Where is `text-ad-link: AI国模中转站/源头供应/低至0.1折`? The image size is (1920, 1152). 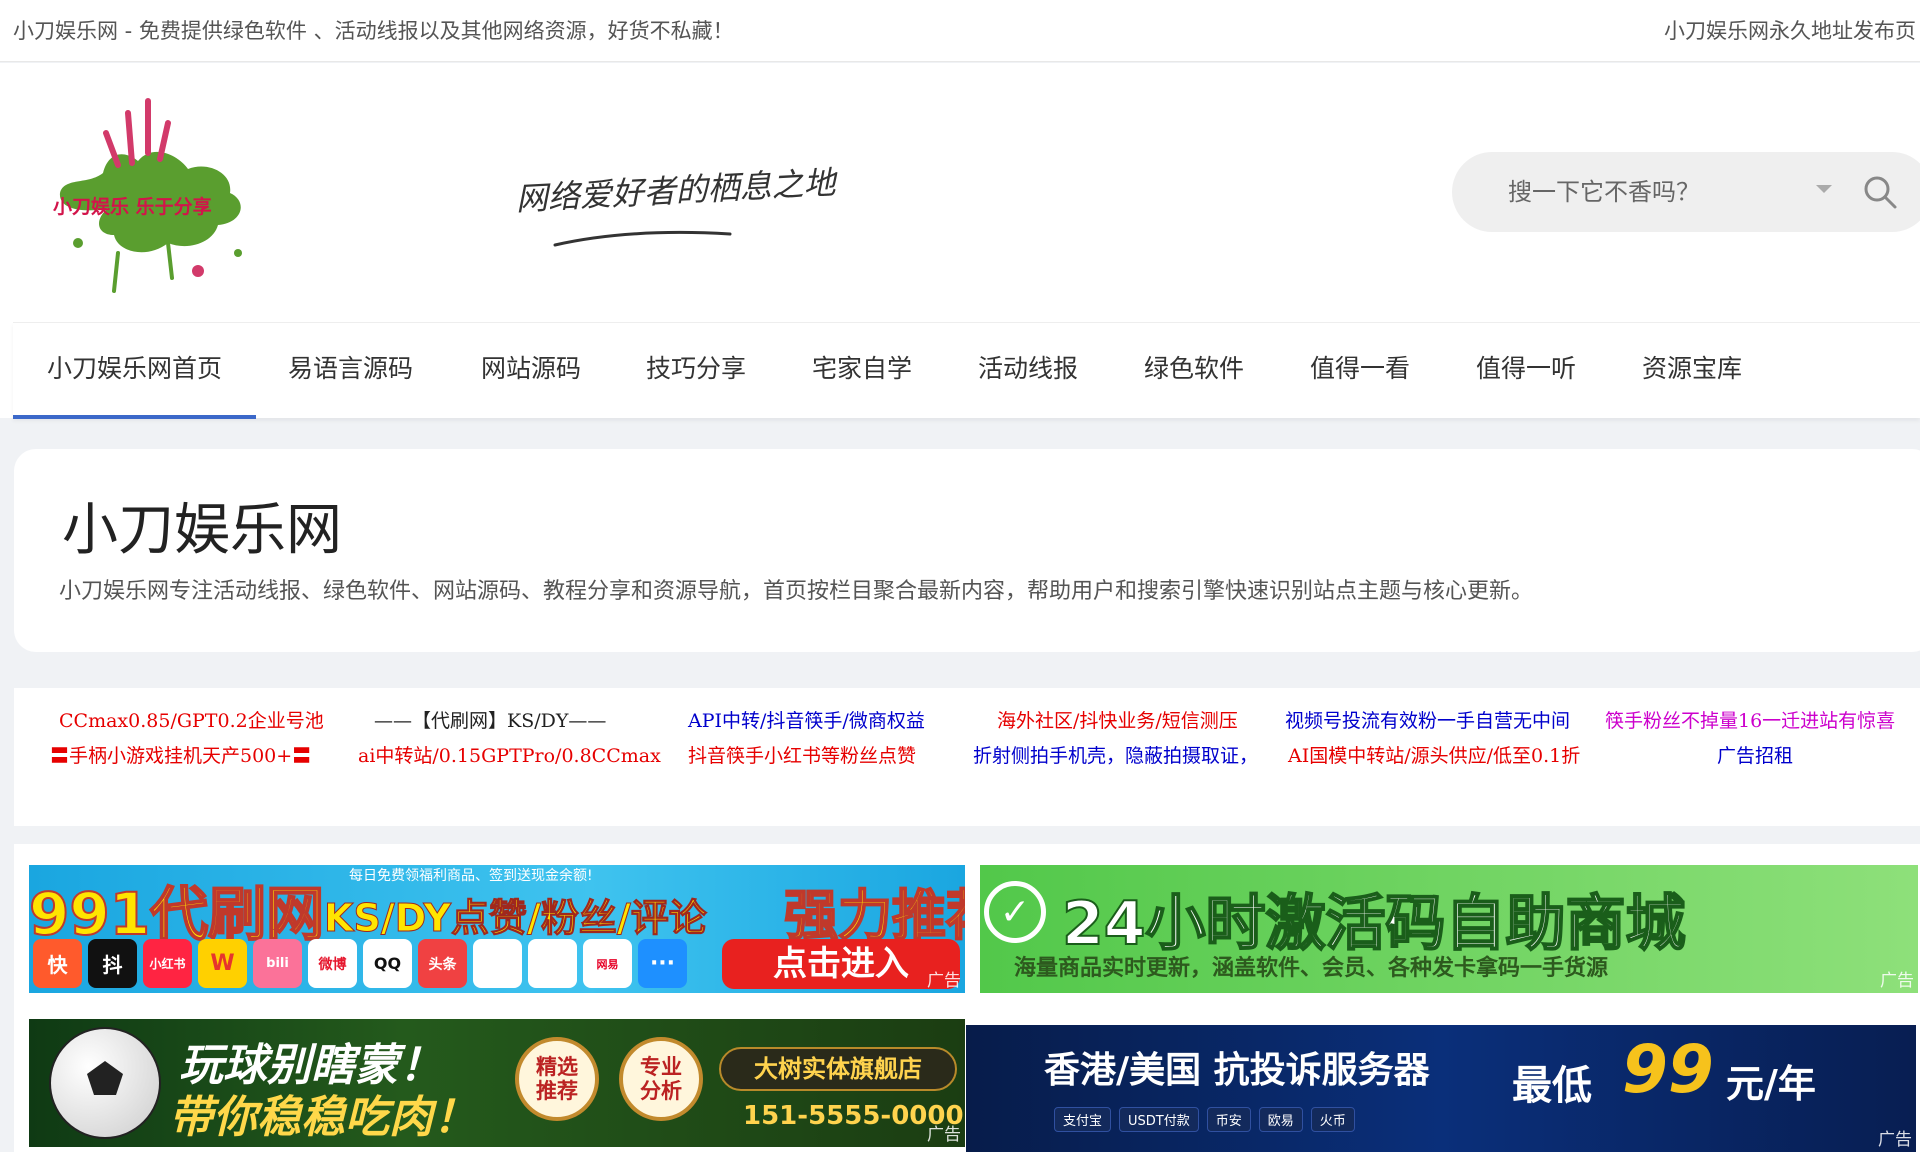 text-ad-link: AI国模中转站/源头供应/低至0.1折 is located at coordinates (1434, 754).